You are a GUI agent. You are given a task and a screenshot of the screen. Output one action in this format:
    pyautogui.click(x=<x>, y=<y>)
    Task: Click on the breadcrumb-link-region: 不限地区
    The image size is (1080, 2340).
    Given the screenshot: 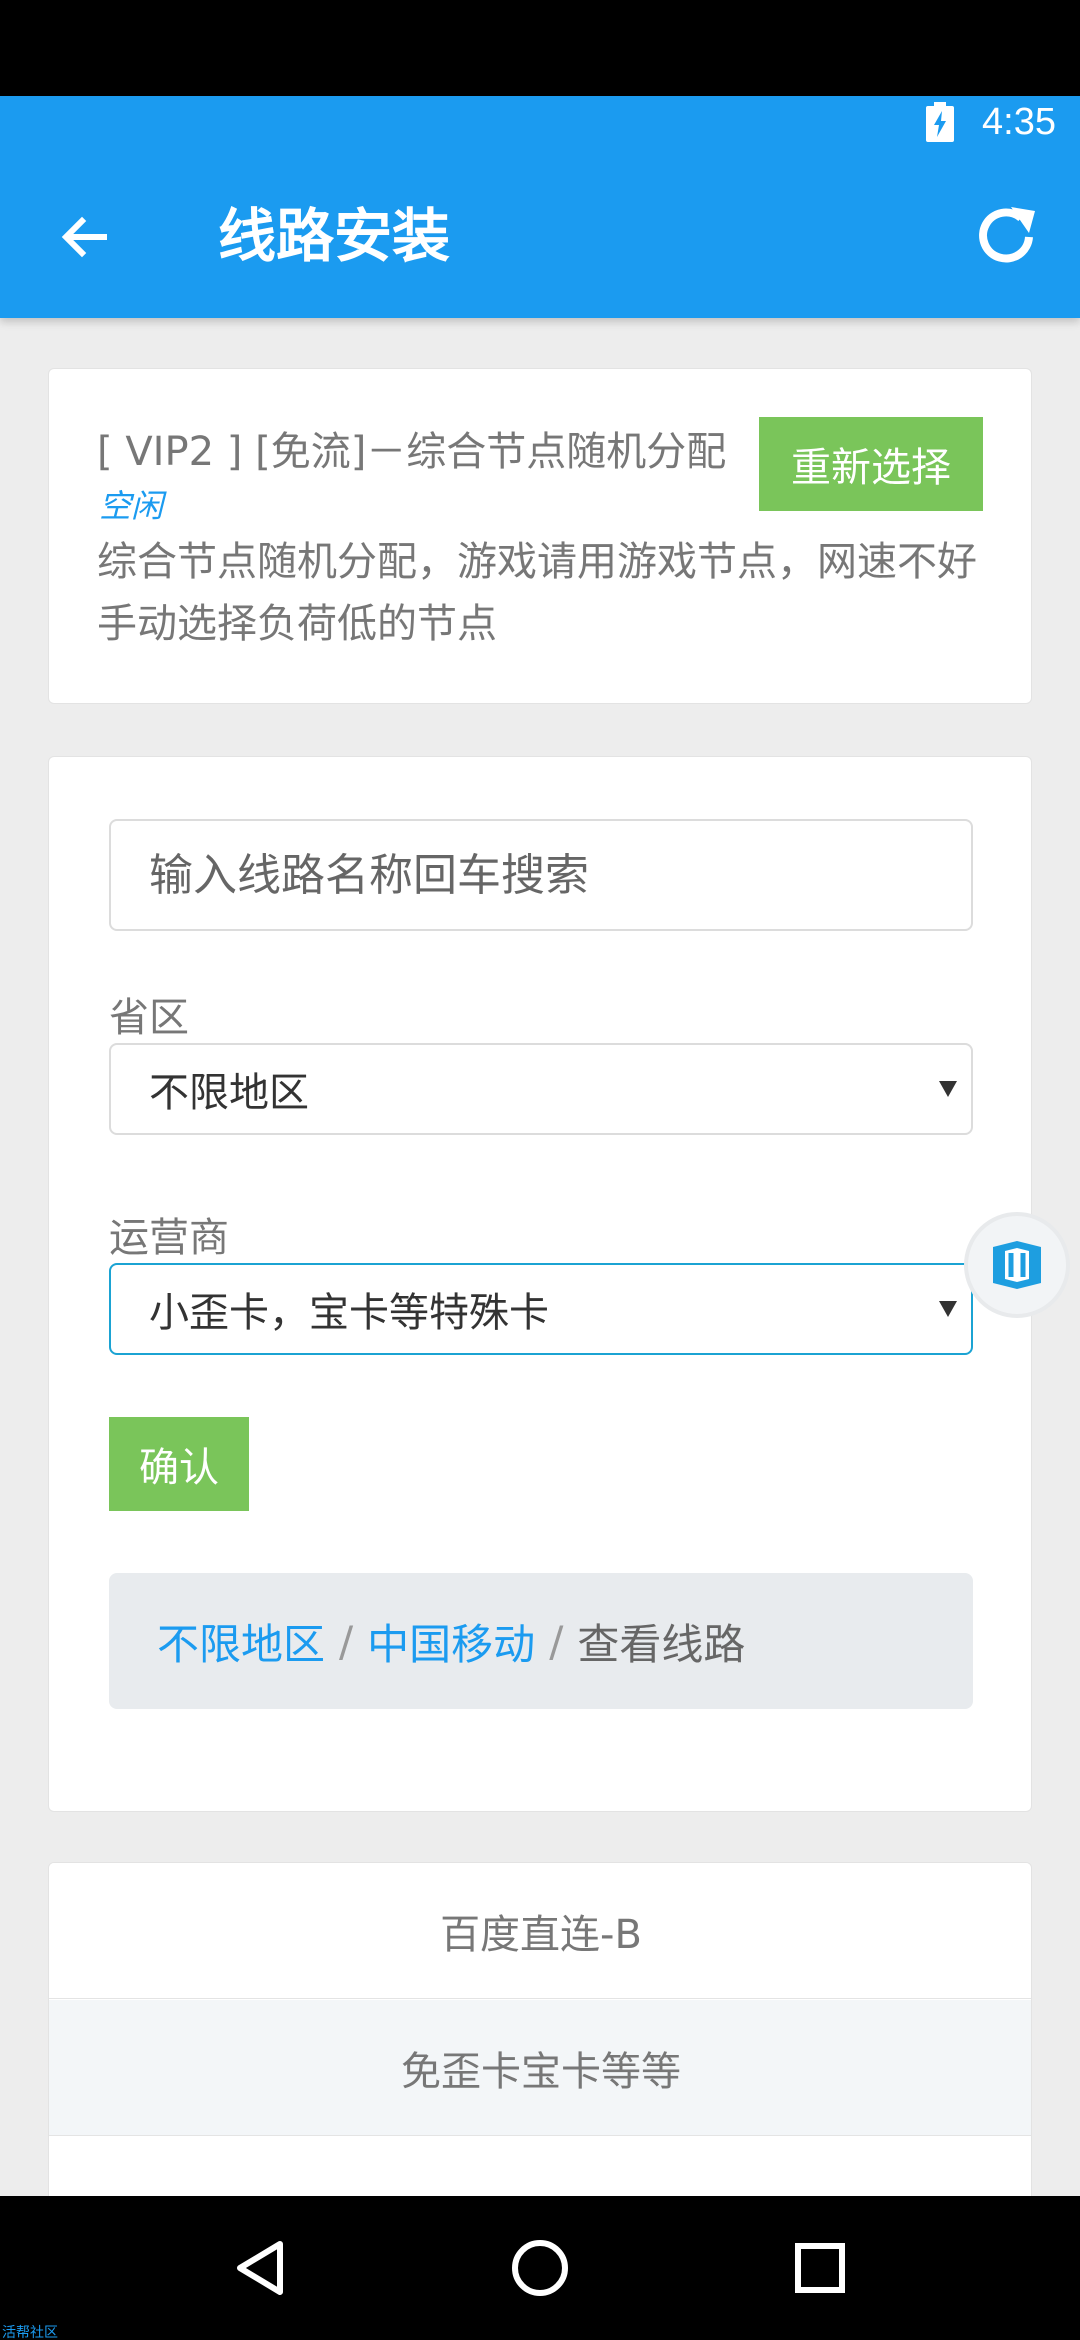 What is the action you would take?
    pyautogui.click(x=241, y=1641)
    